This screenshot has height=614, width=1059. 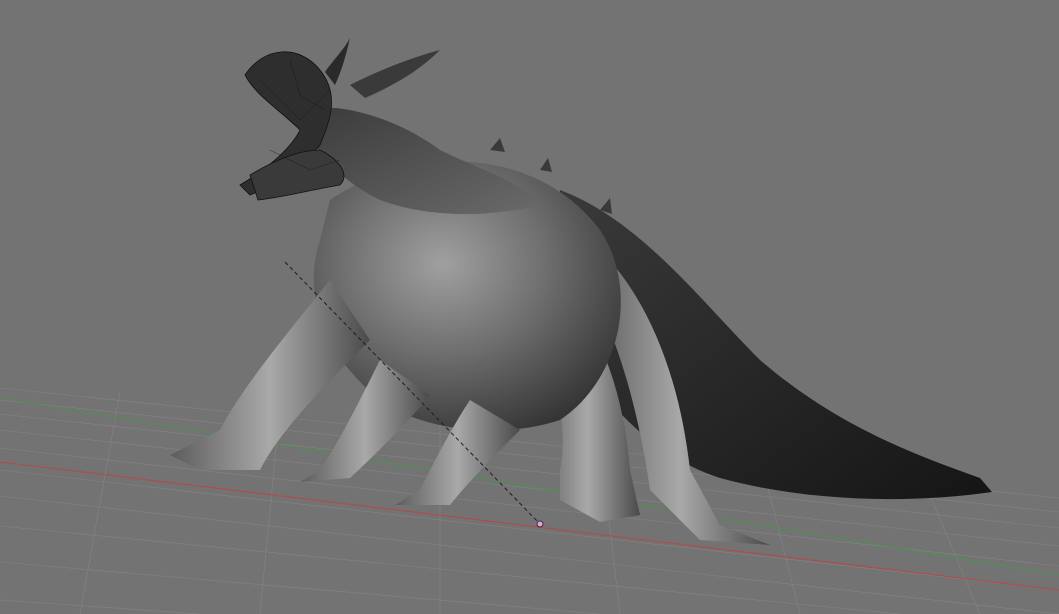 I want to click on dragon-horn-left, so click(x=337, y=61).